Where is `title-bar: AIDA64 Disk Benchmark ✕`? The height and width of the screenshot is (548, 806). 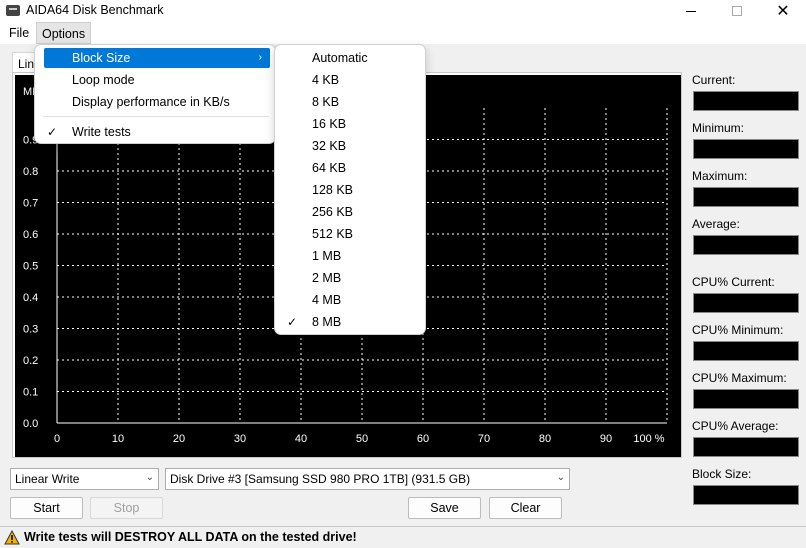
title-bar: AIDA64 Disk Benchmark ✕ is located at coordinates (403, 11).